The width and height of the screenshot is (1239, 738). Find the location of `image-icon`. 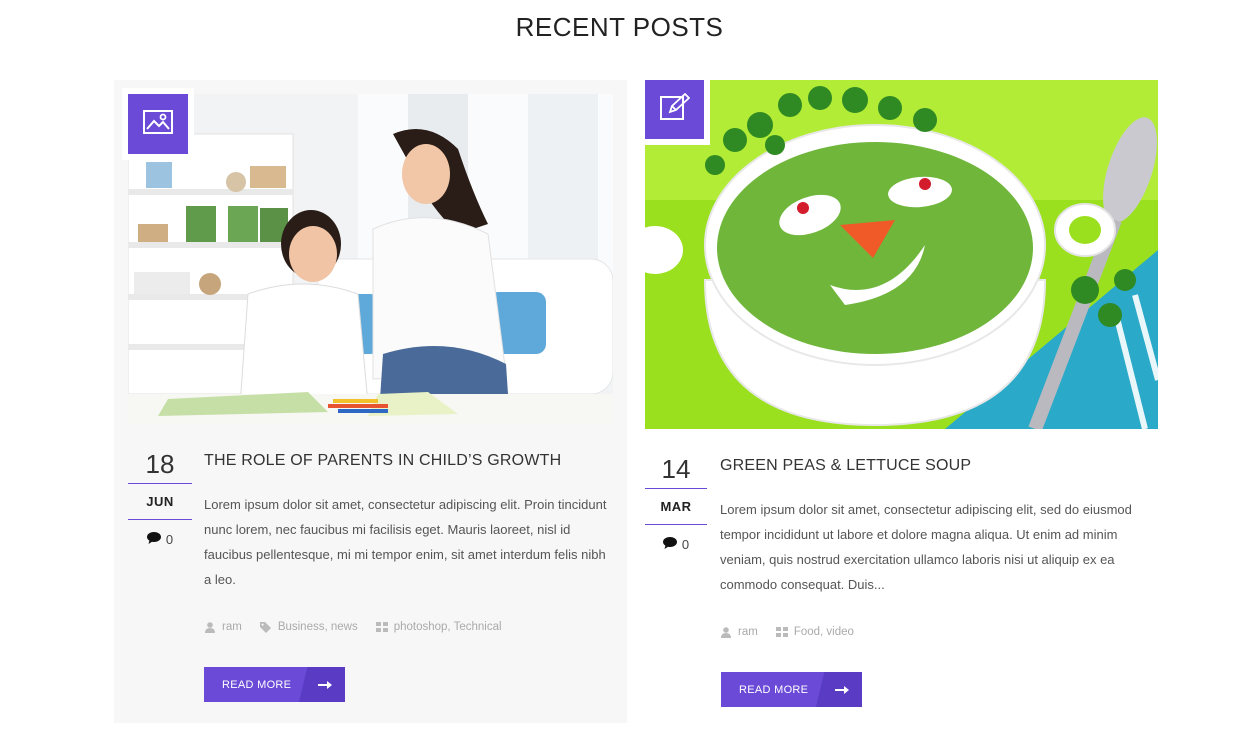

image-icon is located at coordinates (158, 124).